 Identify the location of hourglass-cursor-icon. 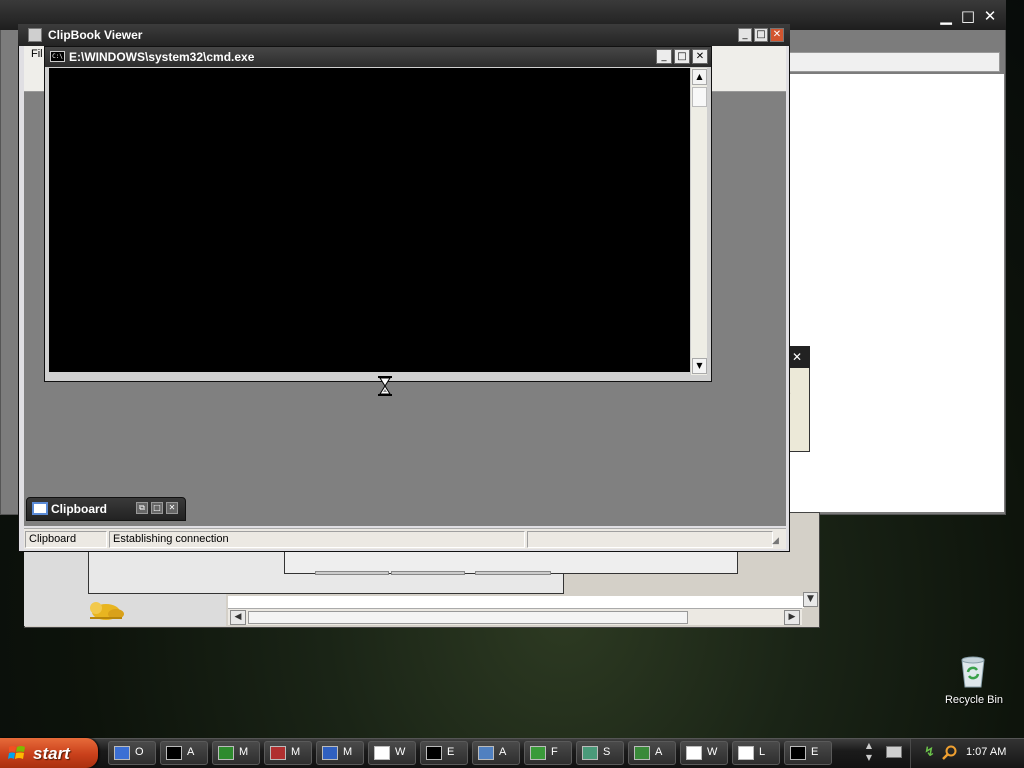
(385, 386).